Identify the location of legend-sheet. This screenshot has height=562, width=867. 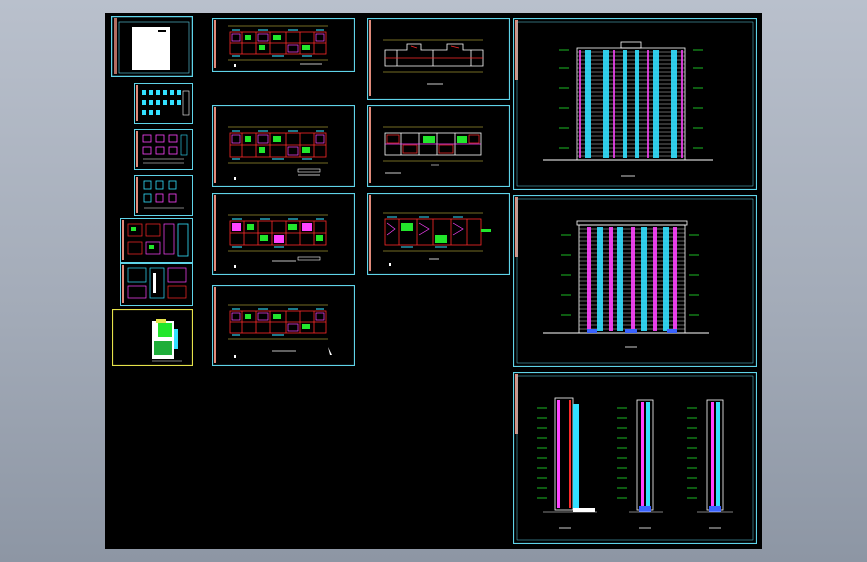
(163, 103).